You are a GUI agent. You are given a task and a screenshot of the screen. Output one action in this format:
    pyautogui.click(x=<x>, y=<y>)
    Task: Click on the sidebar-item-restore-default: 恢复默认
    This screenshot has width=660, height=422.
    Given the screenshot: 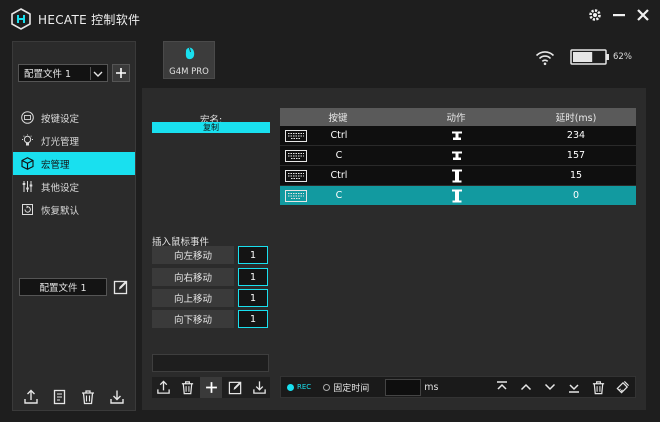 What is the action you would take?
    pyautogui.click(x=74, y=209)
    